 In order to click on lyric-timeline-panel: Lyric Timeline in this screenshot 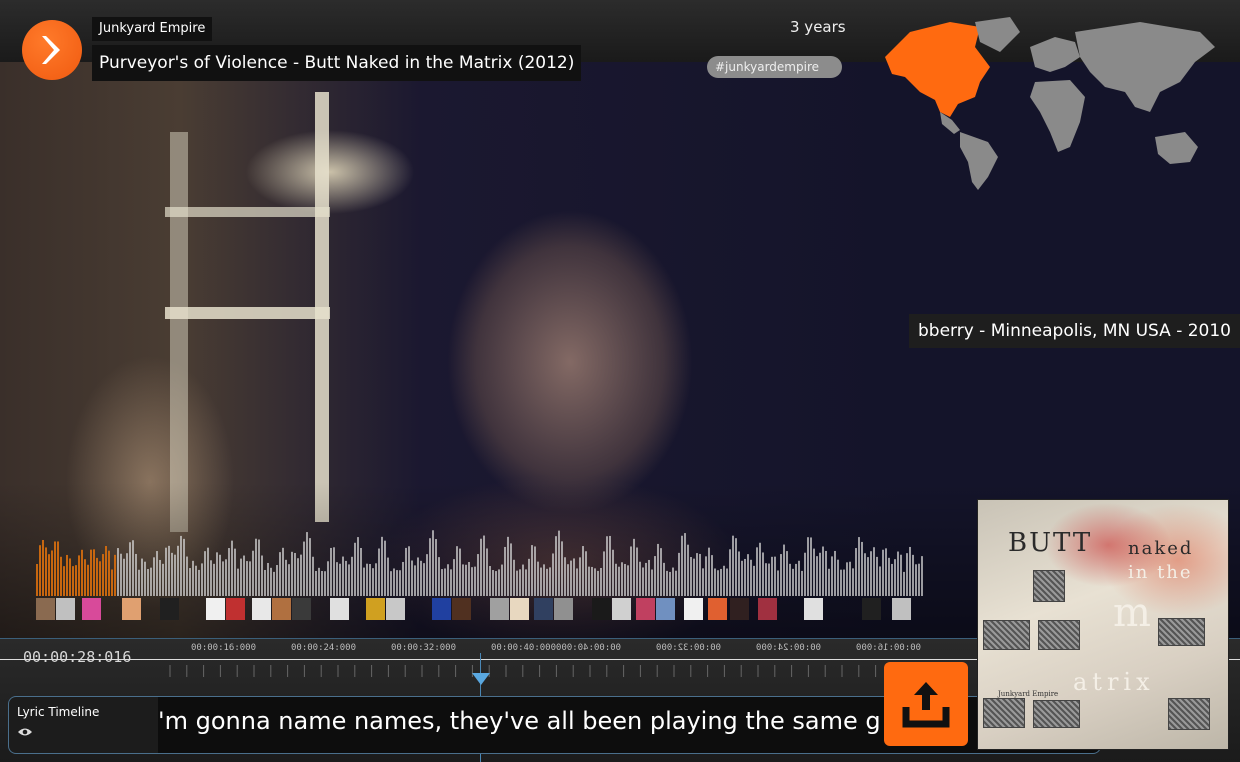, I will do `click(83, 725)`.